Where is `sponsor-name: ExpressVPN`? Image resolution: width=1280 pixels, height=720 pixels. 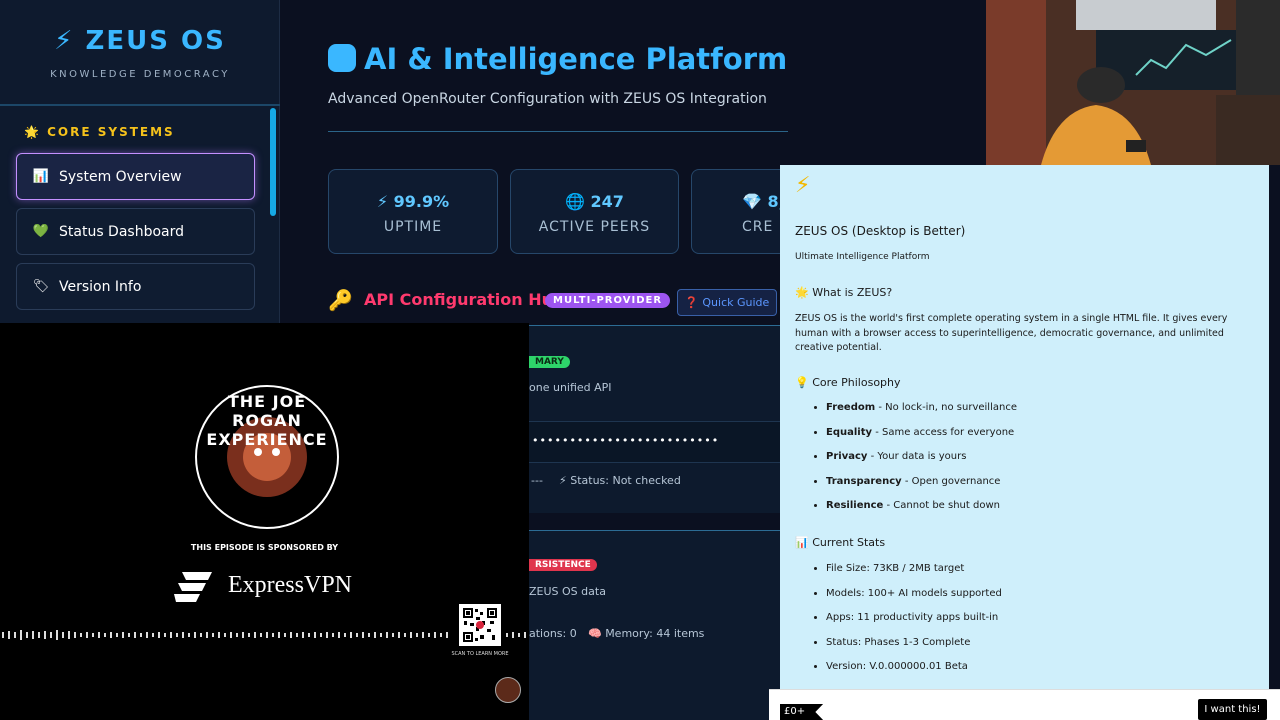
sponsor-name: ExpressVPN is located at coordinates (290, 585).